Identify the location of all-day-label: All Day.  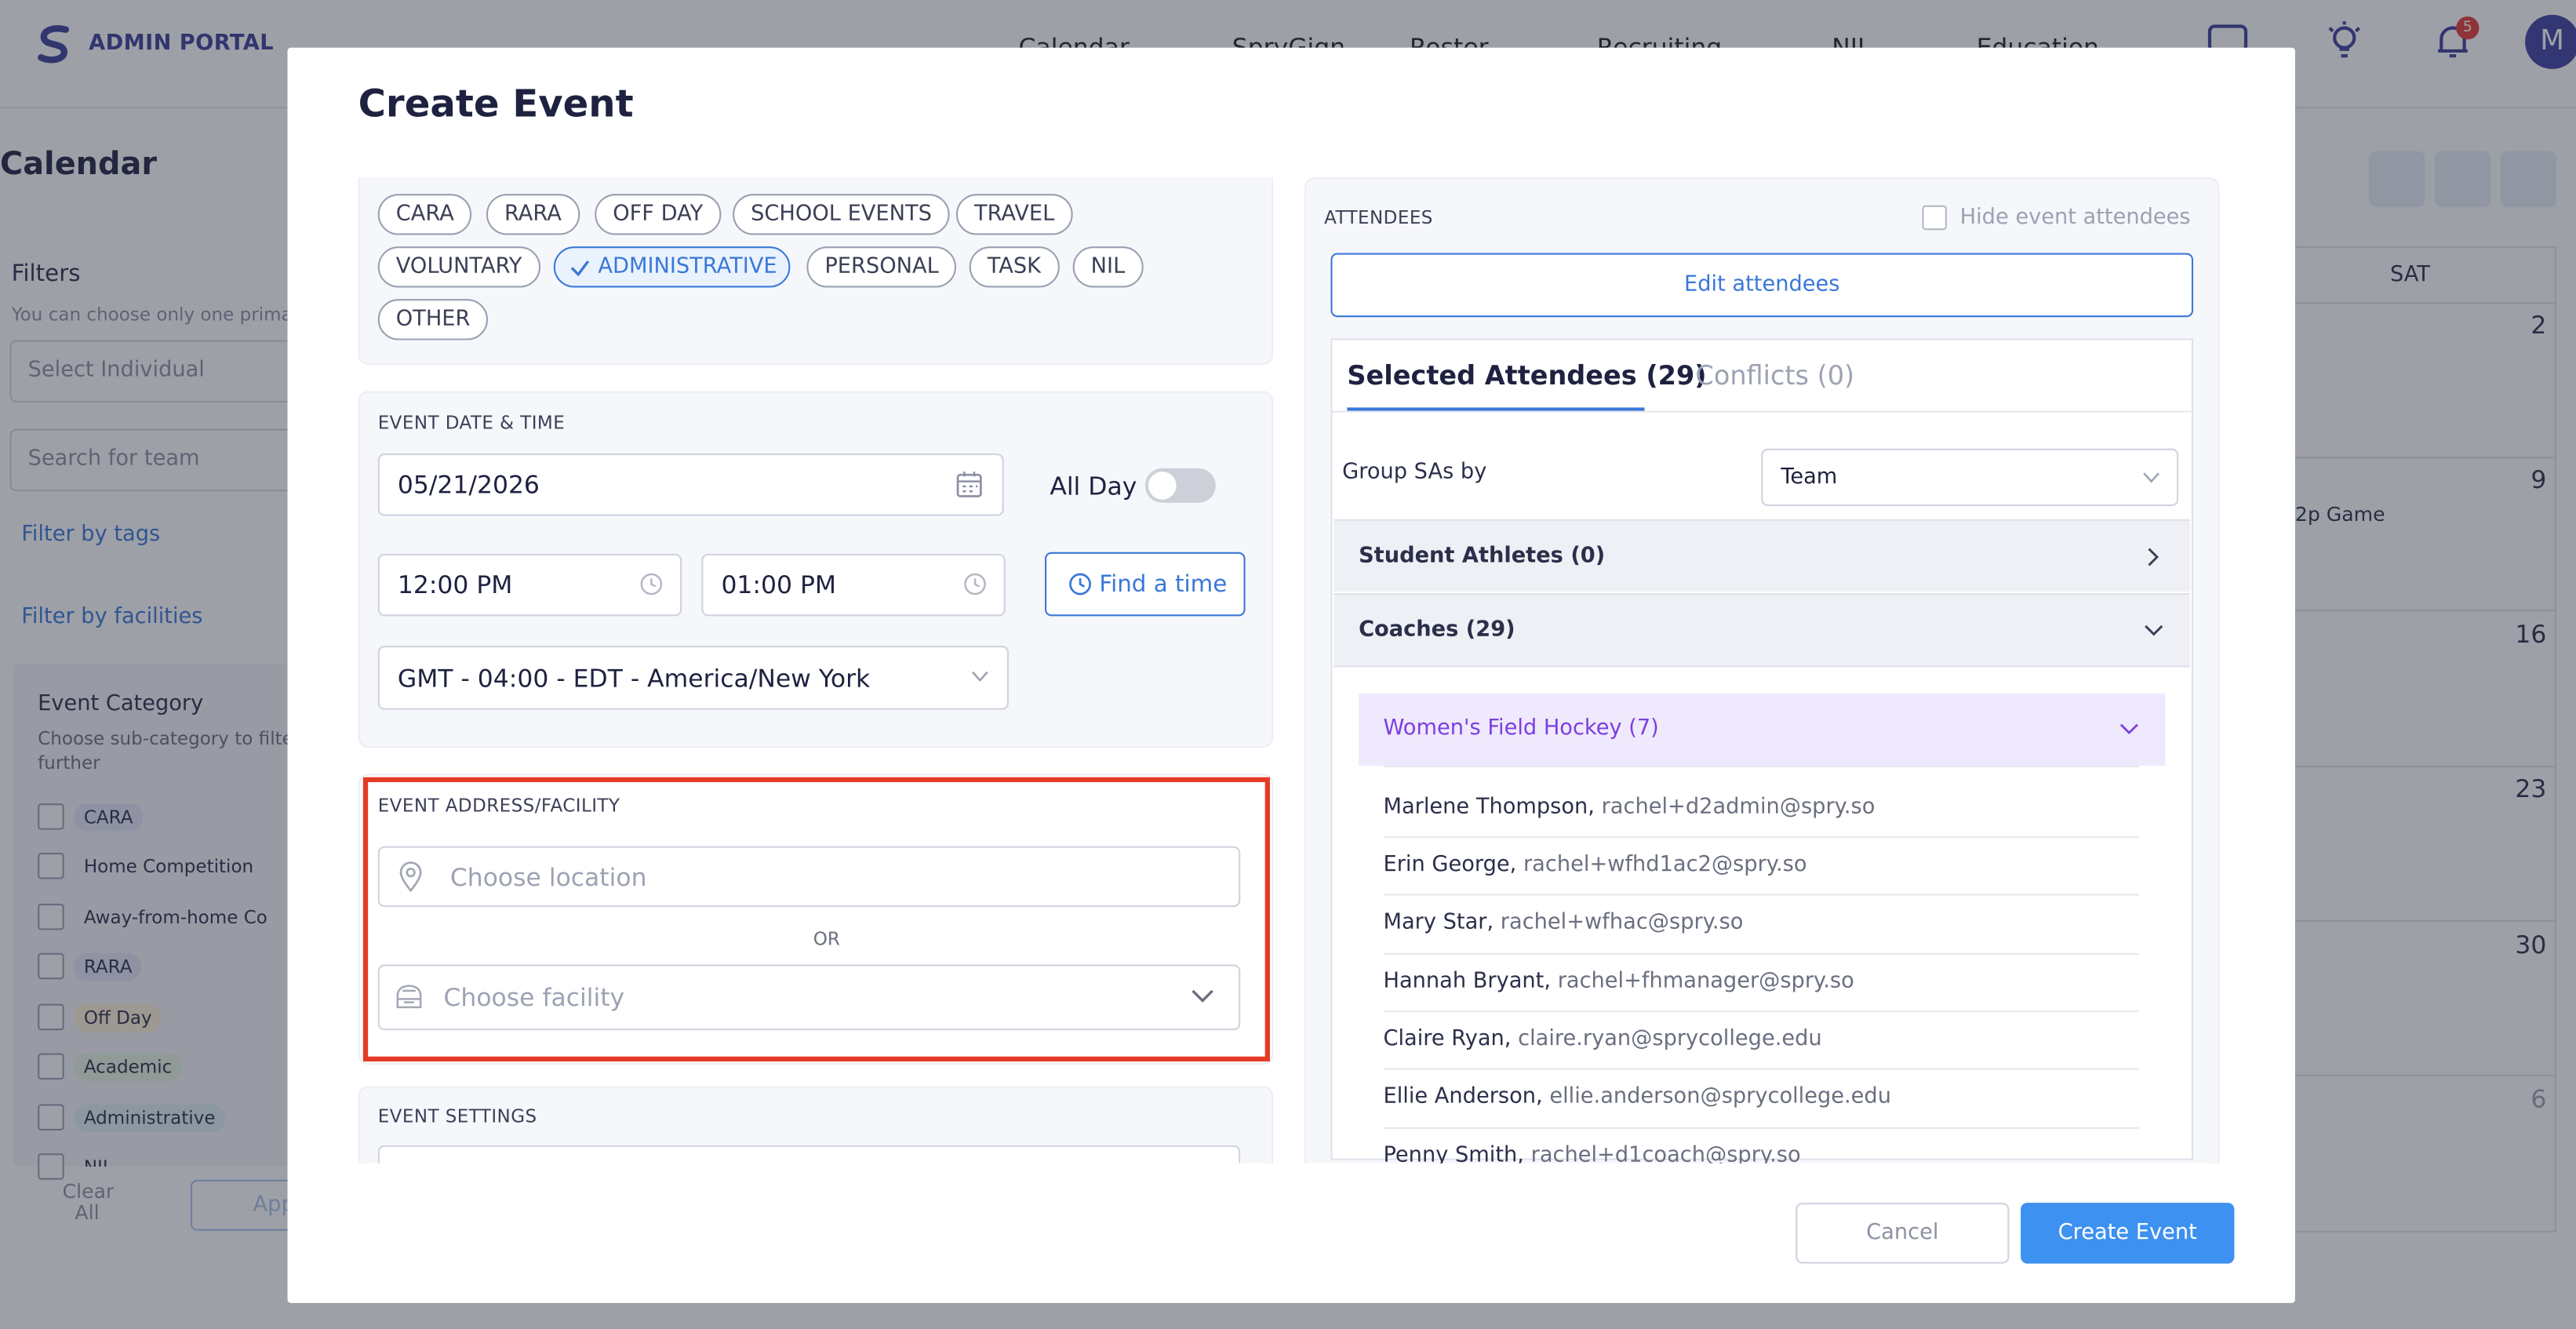
(1093, 486).